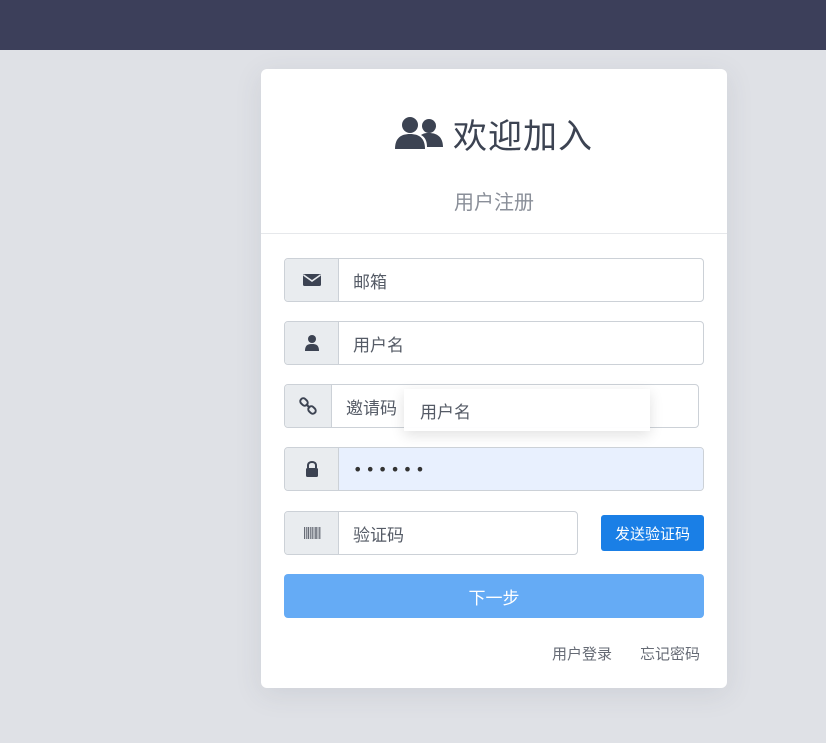 The height and width of the screenshot is (743, 826). Describe the element at coordinates (419, 133) in the screenshot. I see `users-icon` at that location.